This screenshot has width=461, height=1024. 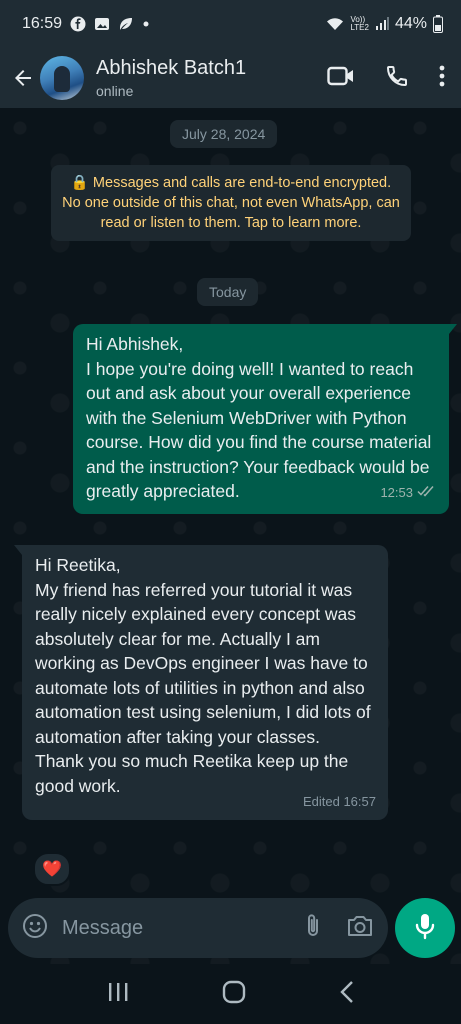 I want to click on recent-apps-icon, so click(x=118, y=994).